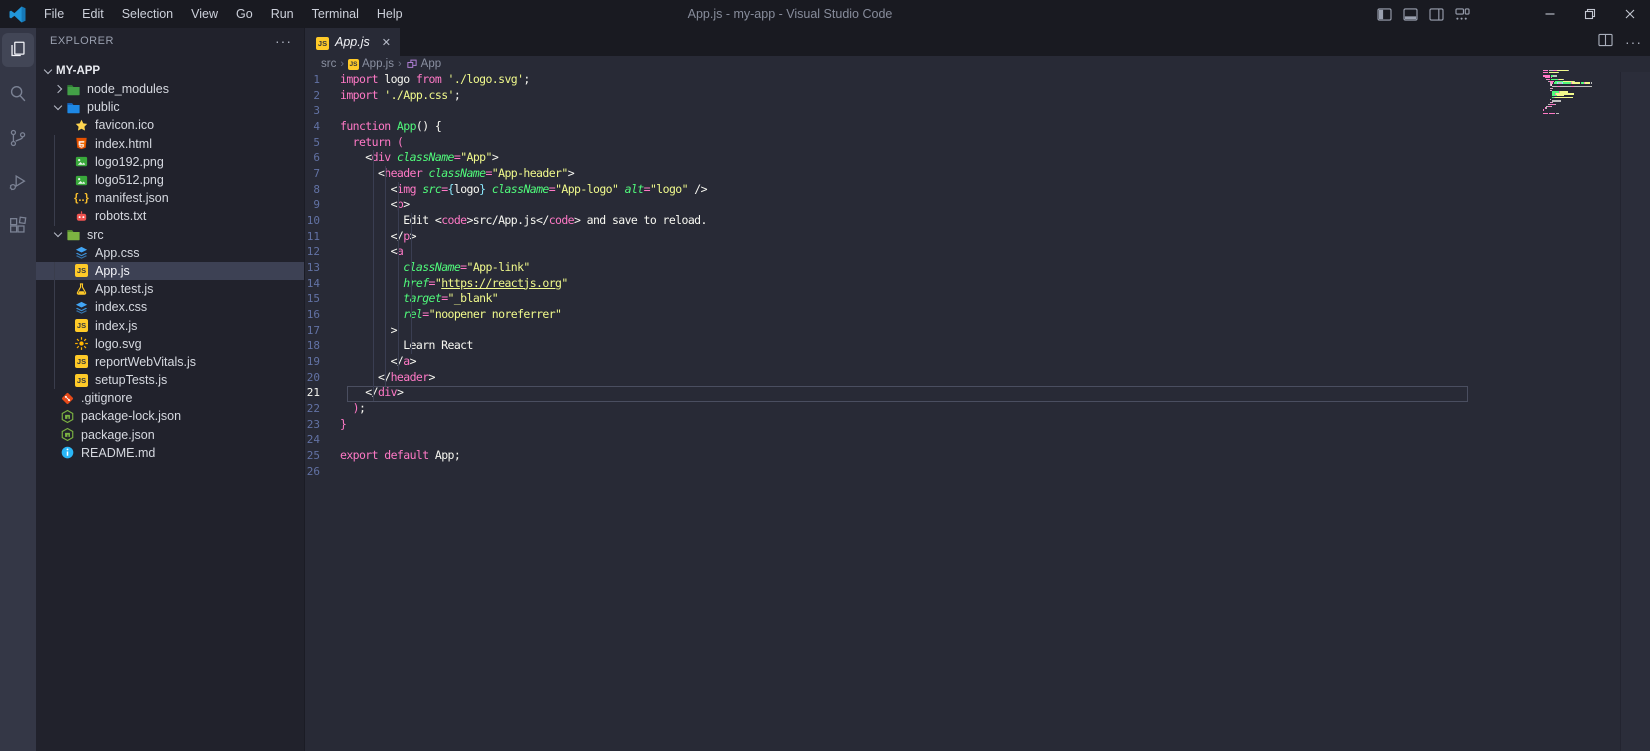  Describe the element at coordinates (170, 398) in the screenshot. I see `file-gitignore: .gitignore` at that location.